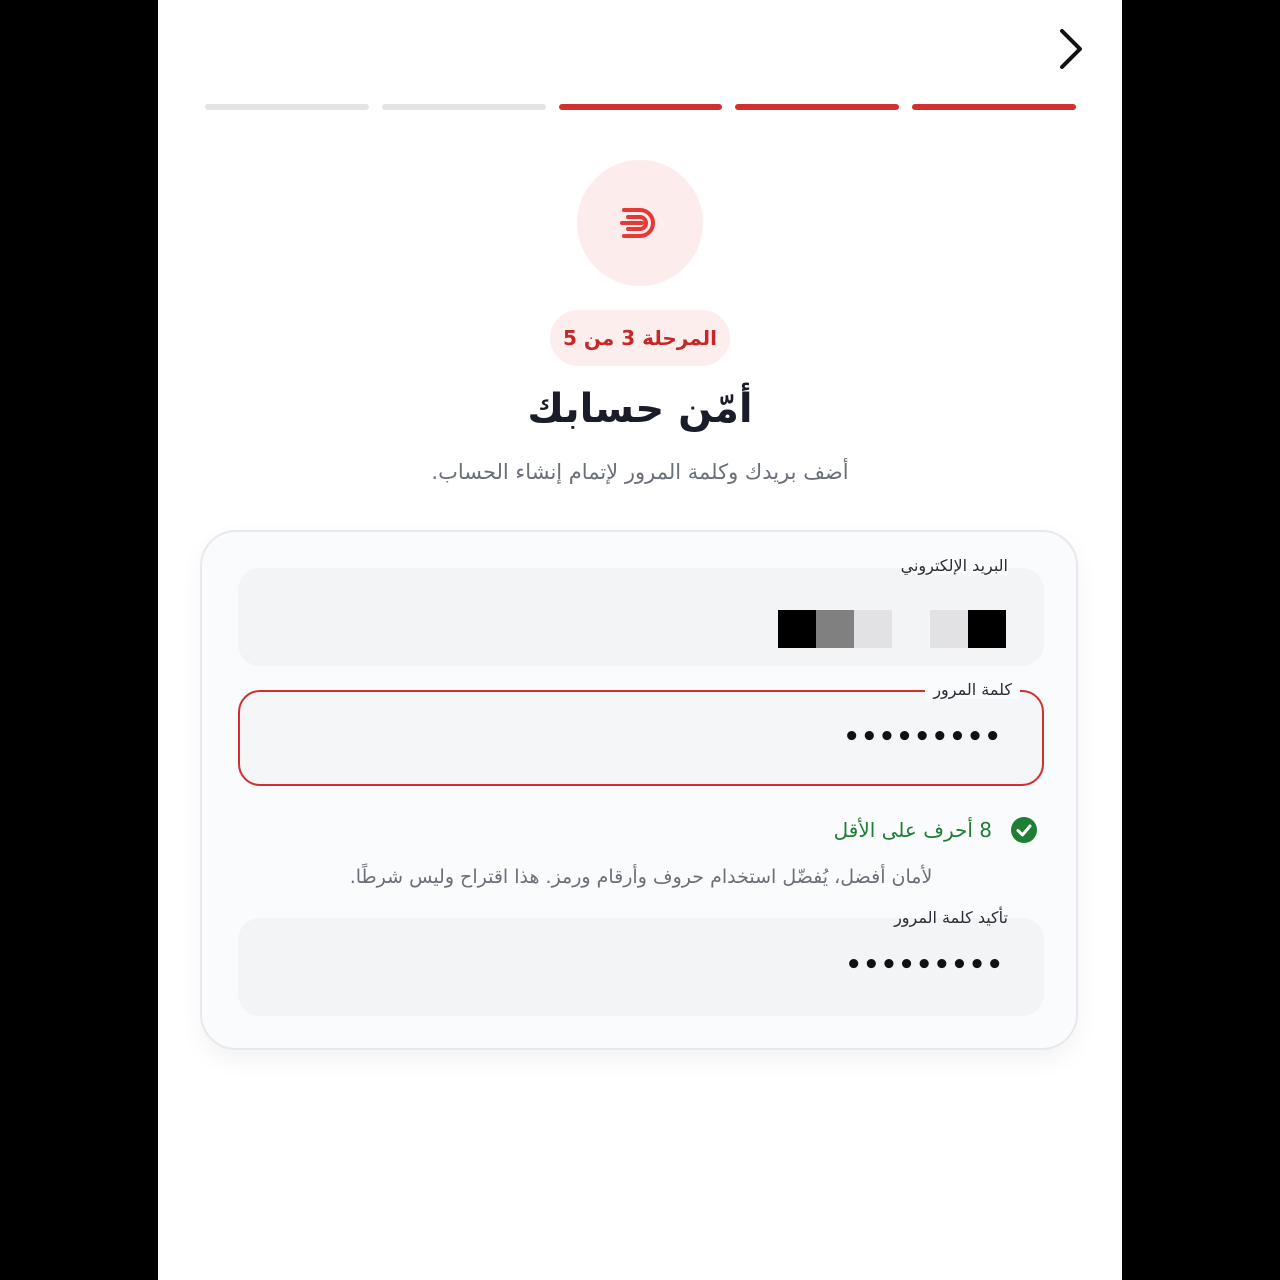 The image size is (1280, 1280). I want to click on password-label: كلمة المرور, so click(972, 689).